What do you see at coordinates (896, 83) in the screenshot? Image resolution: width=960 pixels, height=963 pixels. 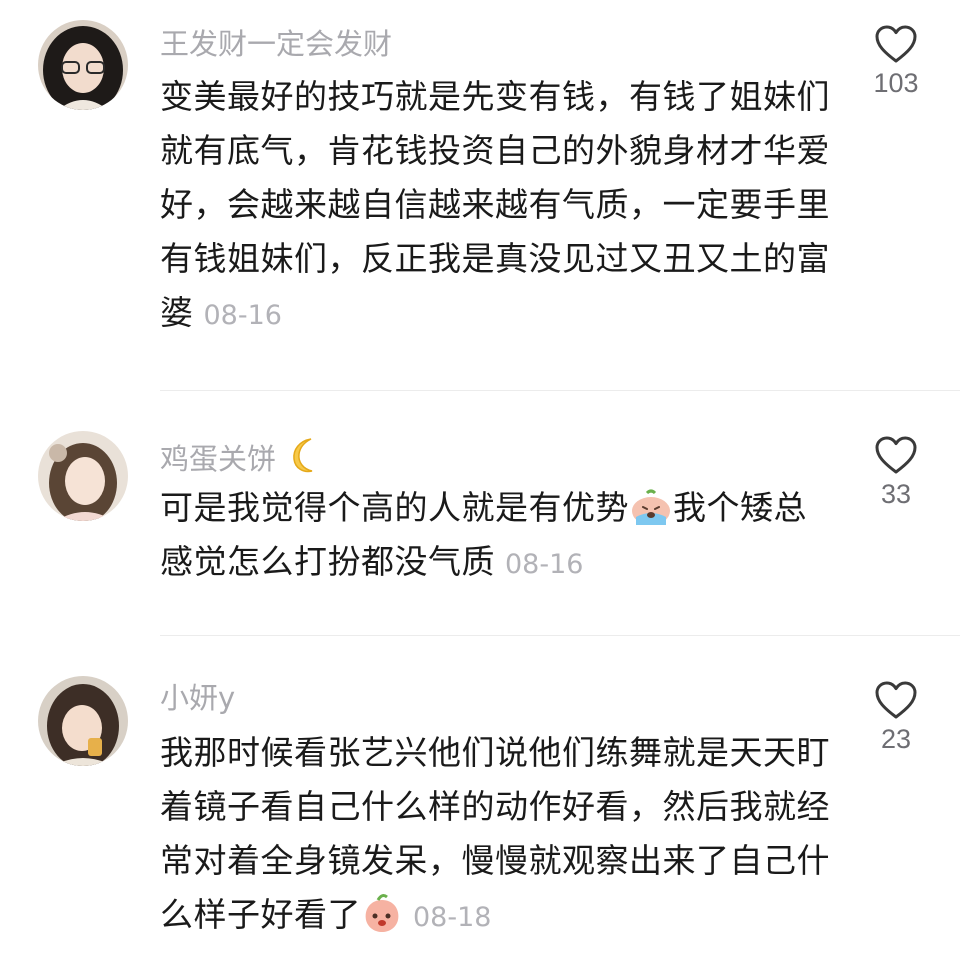 I see `like-count: 103` at bounding box center [896, 83].